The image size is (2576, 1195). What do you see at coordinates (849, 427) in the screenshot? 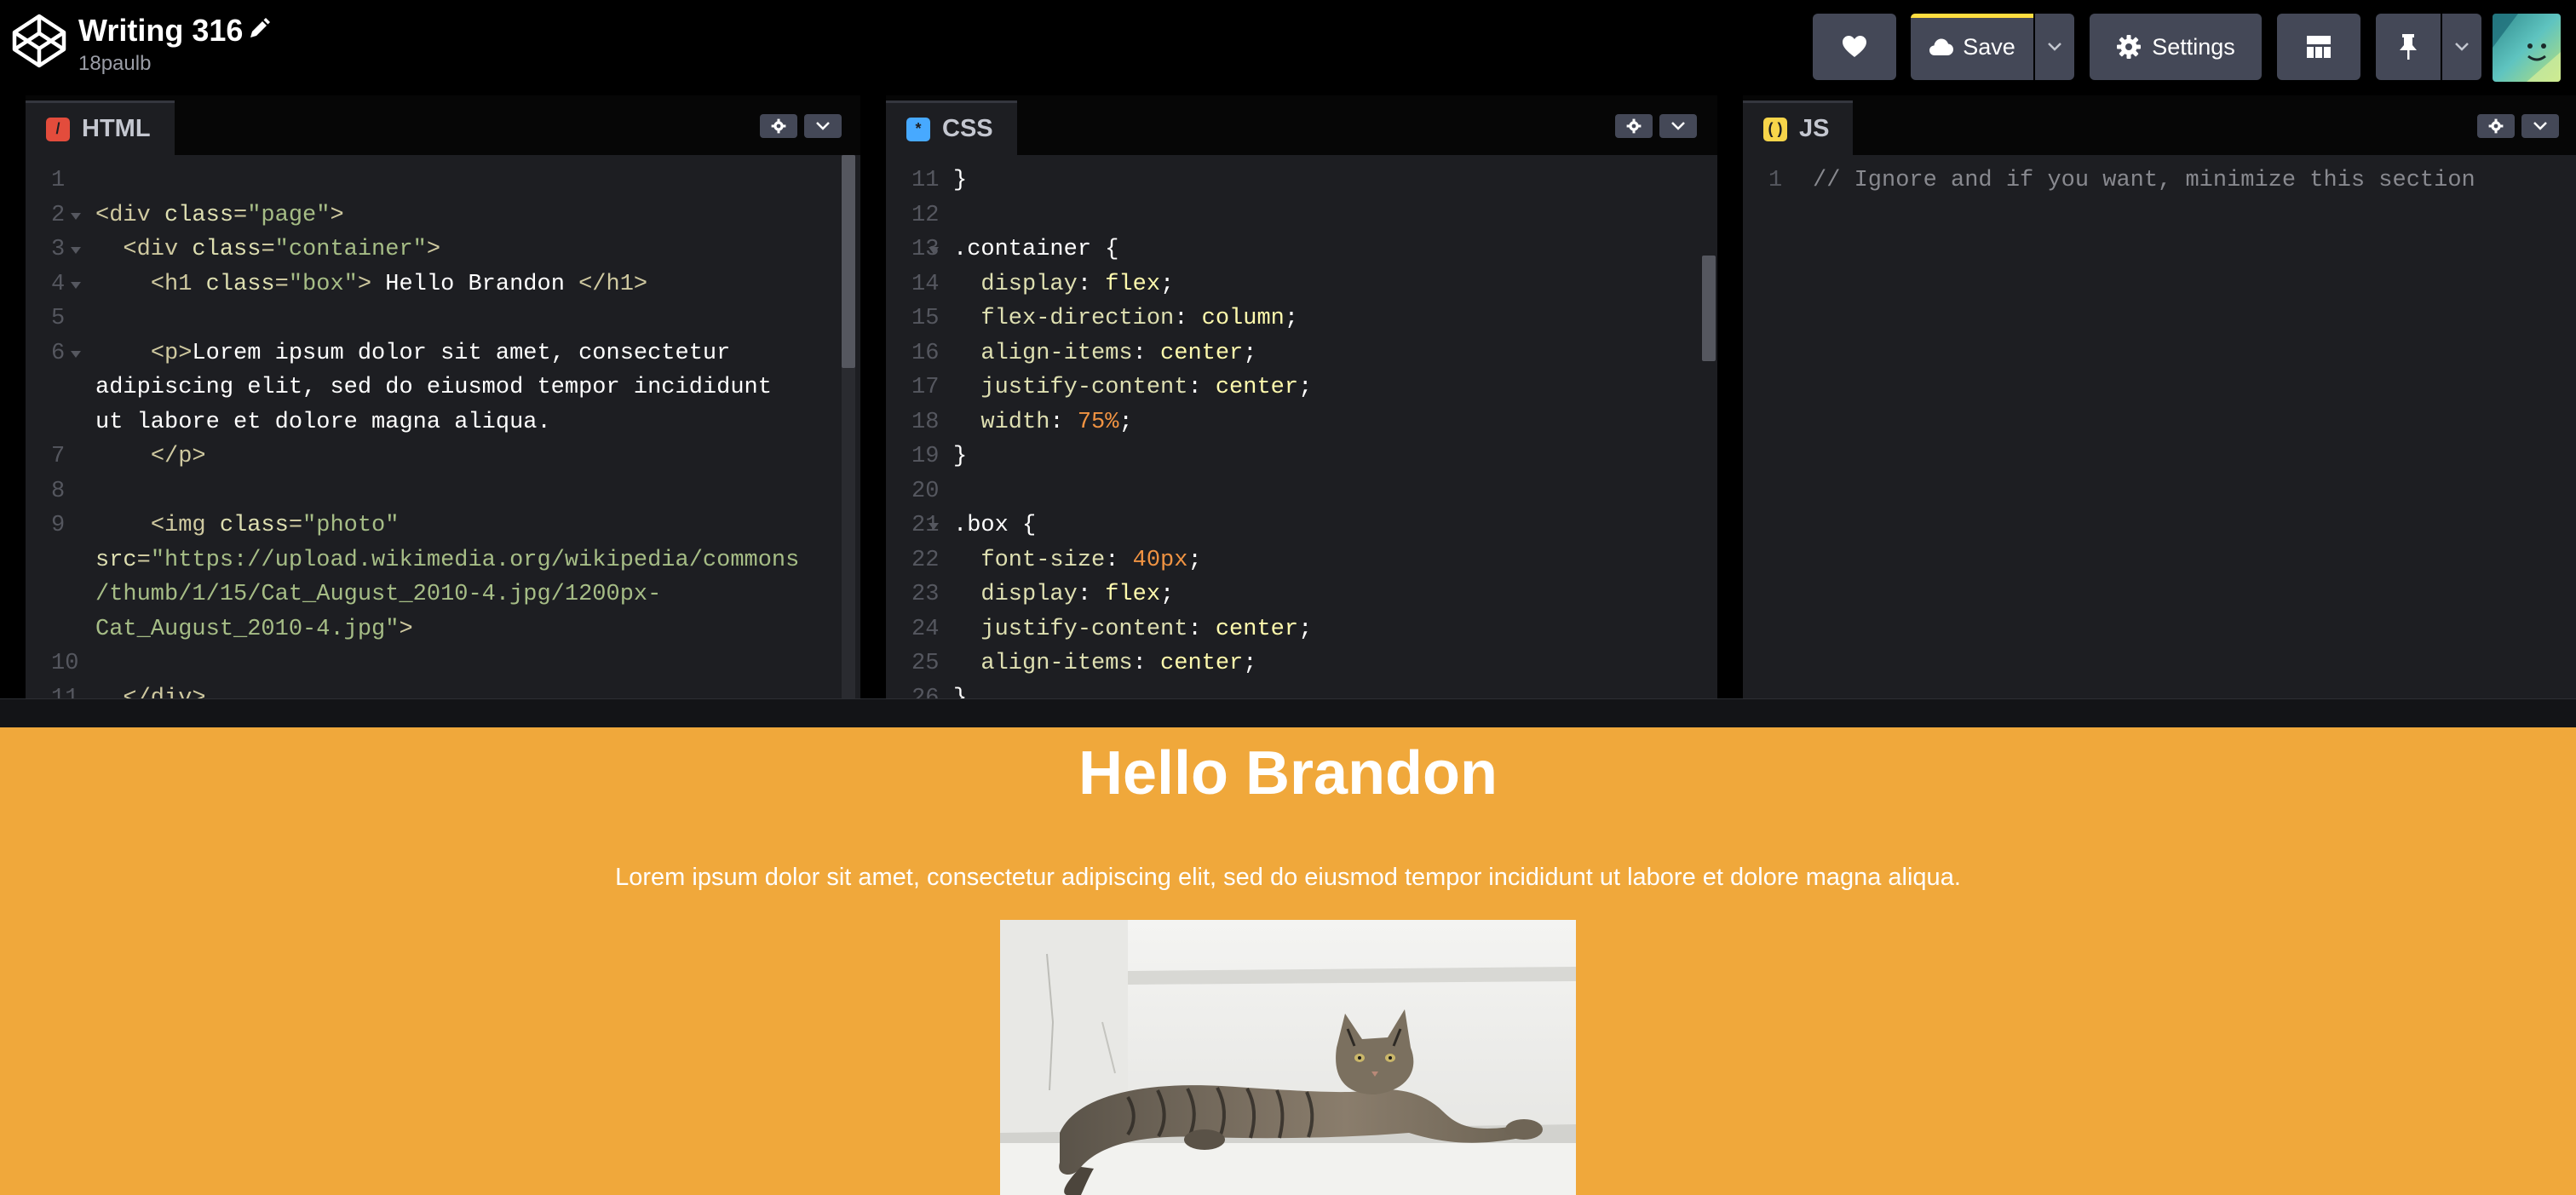
I see `html-scrollbar` at bounding box center [849, 427].